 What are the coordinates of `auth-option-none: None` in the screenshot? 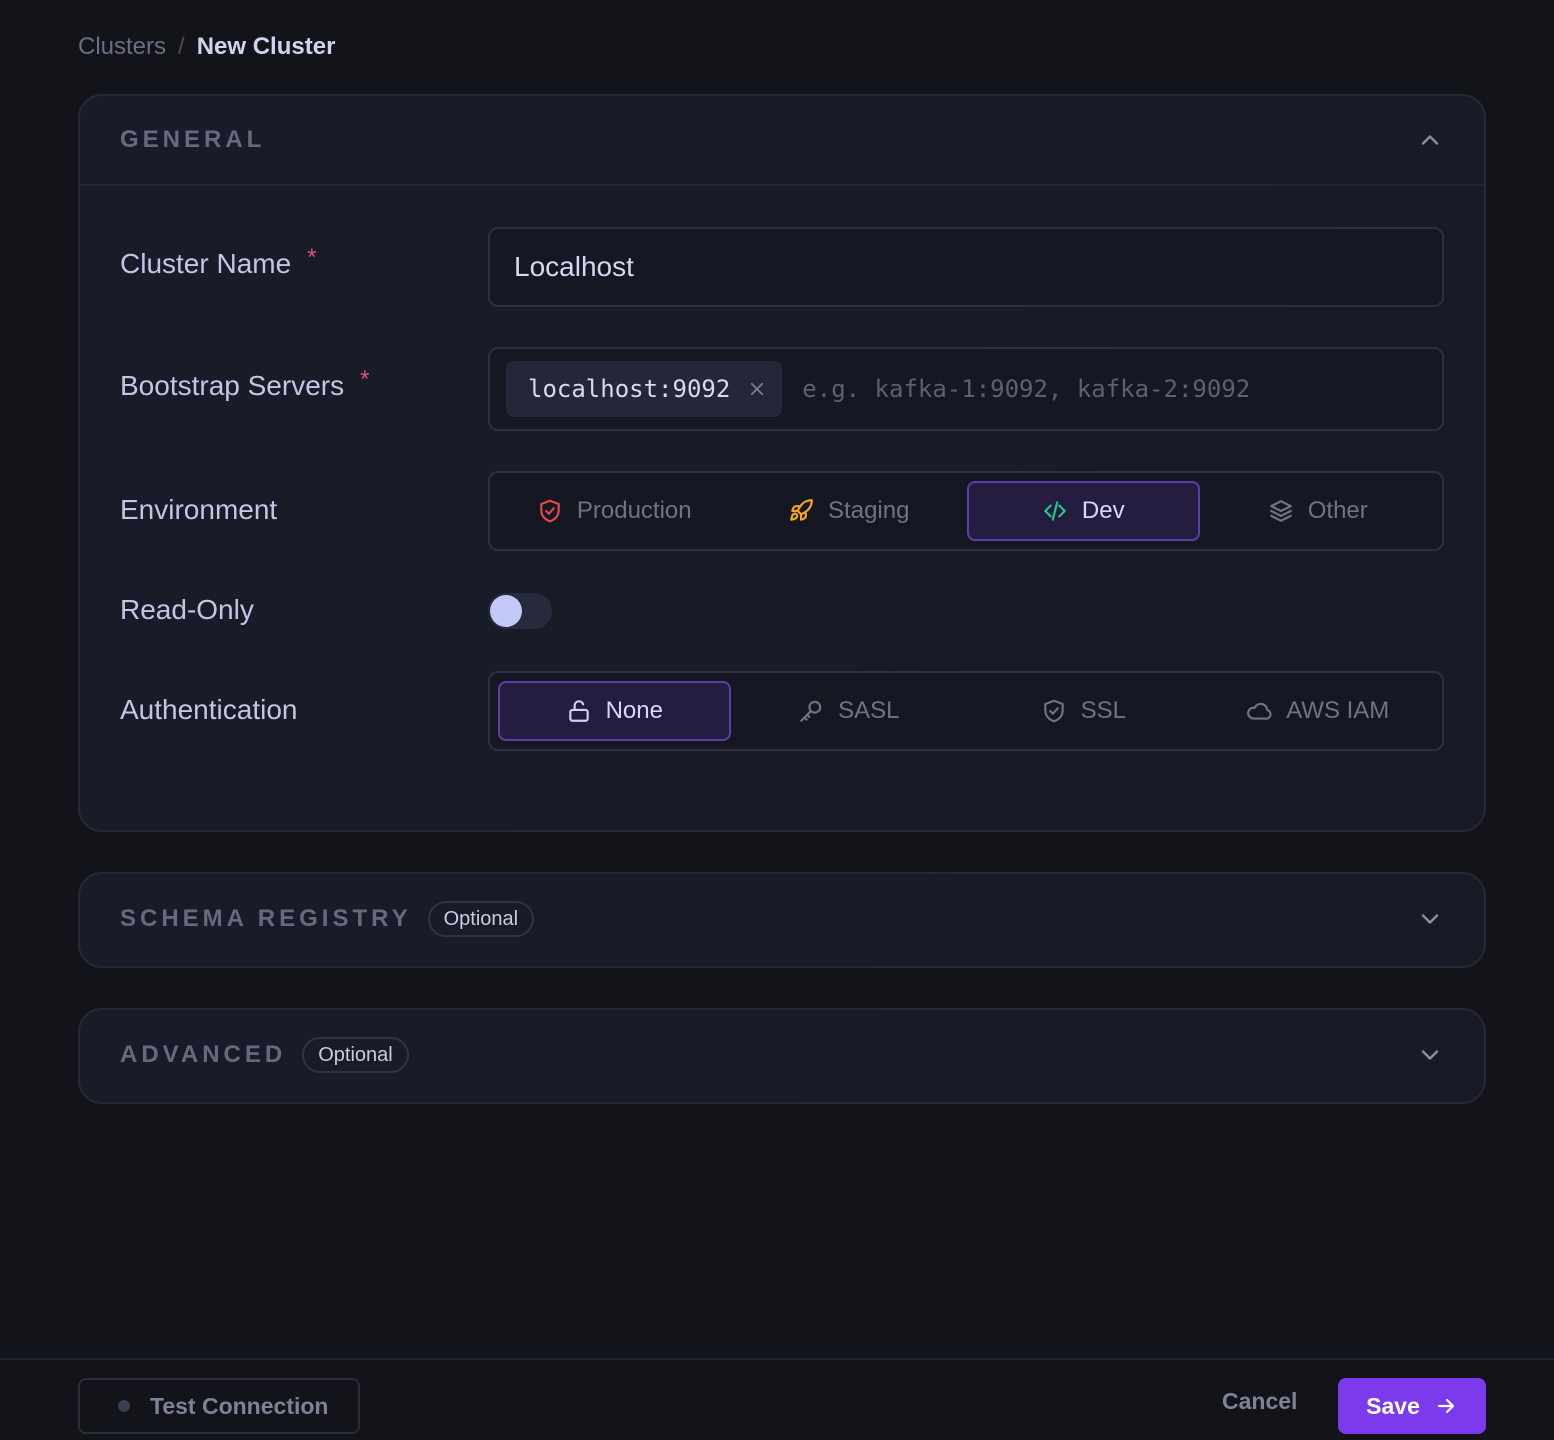 It's located at (614, 711).